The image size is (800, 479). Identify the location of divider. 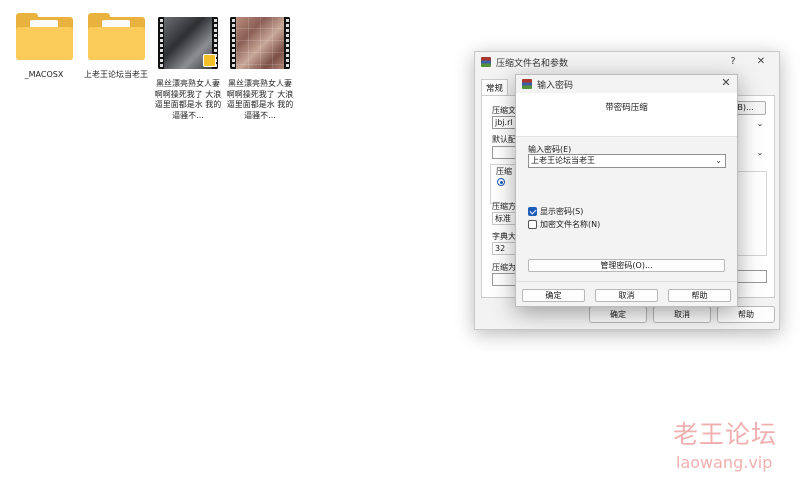
(626, 281).